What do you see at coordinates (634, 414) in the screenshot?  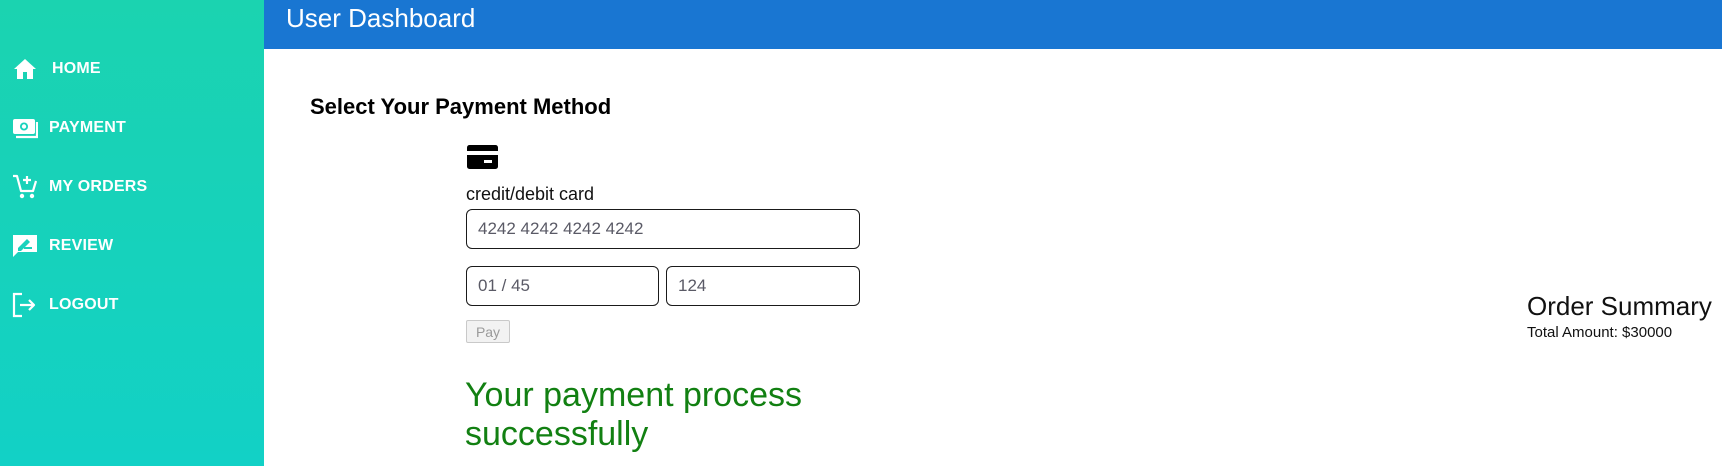 I see `payment-success-message: Your payment process successfully` at bounding box center [634, 414].